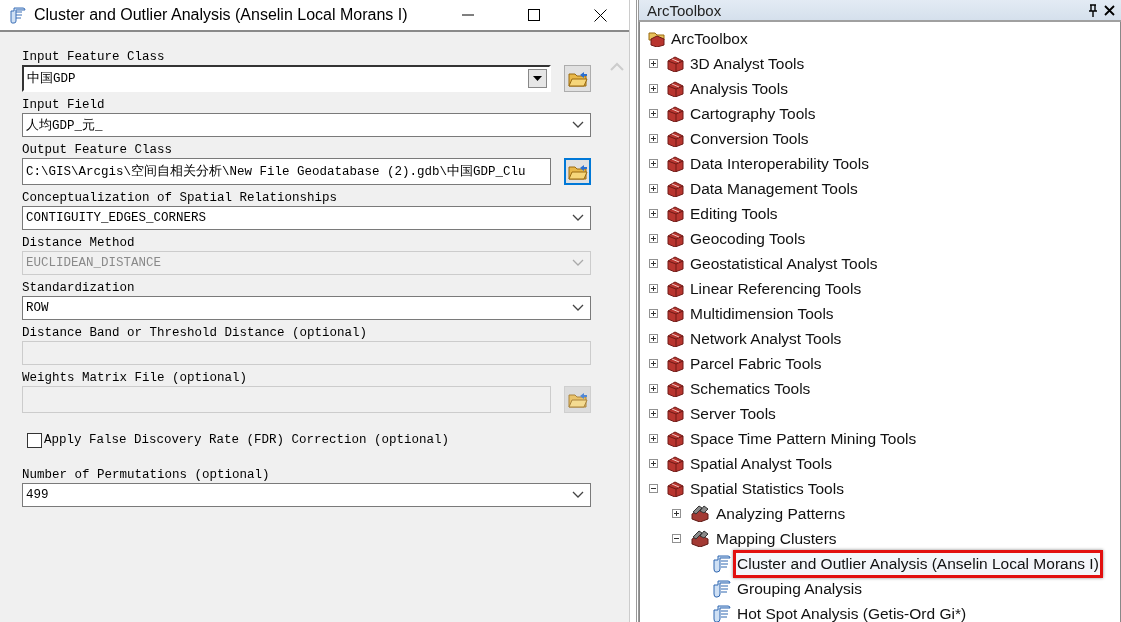 The height and width of the screenshot is (622, 1121). I want to click on pin-icon, so click(1093, 10).